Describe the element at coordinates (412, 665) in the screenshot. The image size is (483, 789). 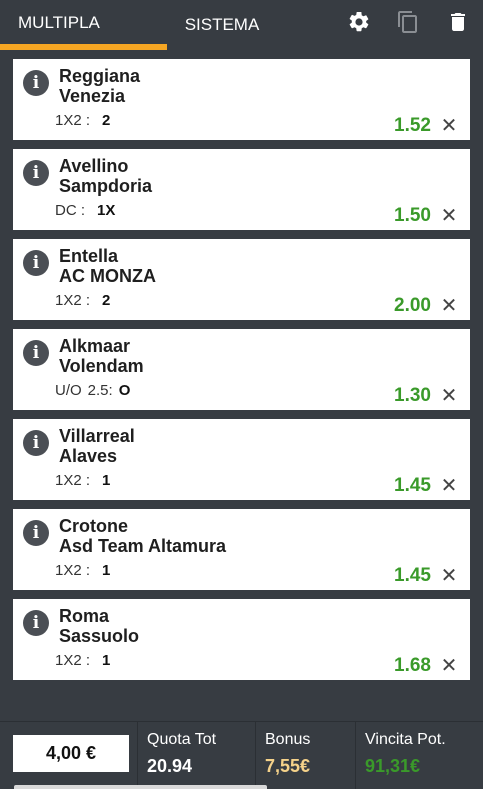
I see `odd-value: 1.68` at that location.